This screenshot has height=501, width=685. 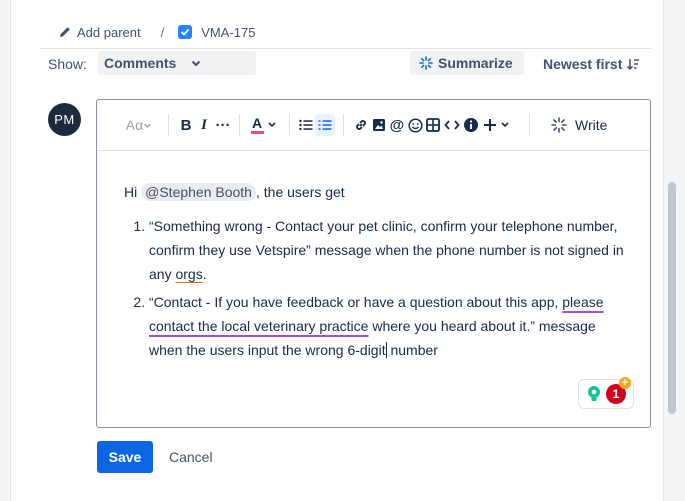 What do you see at coordinates (191, 457) in the screenshot?
I see `cancel-button: Cancel` at bounding box center [191, 457].